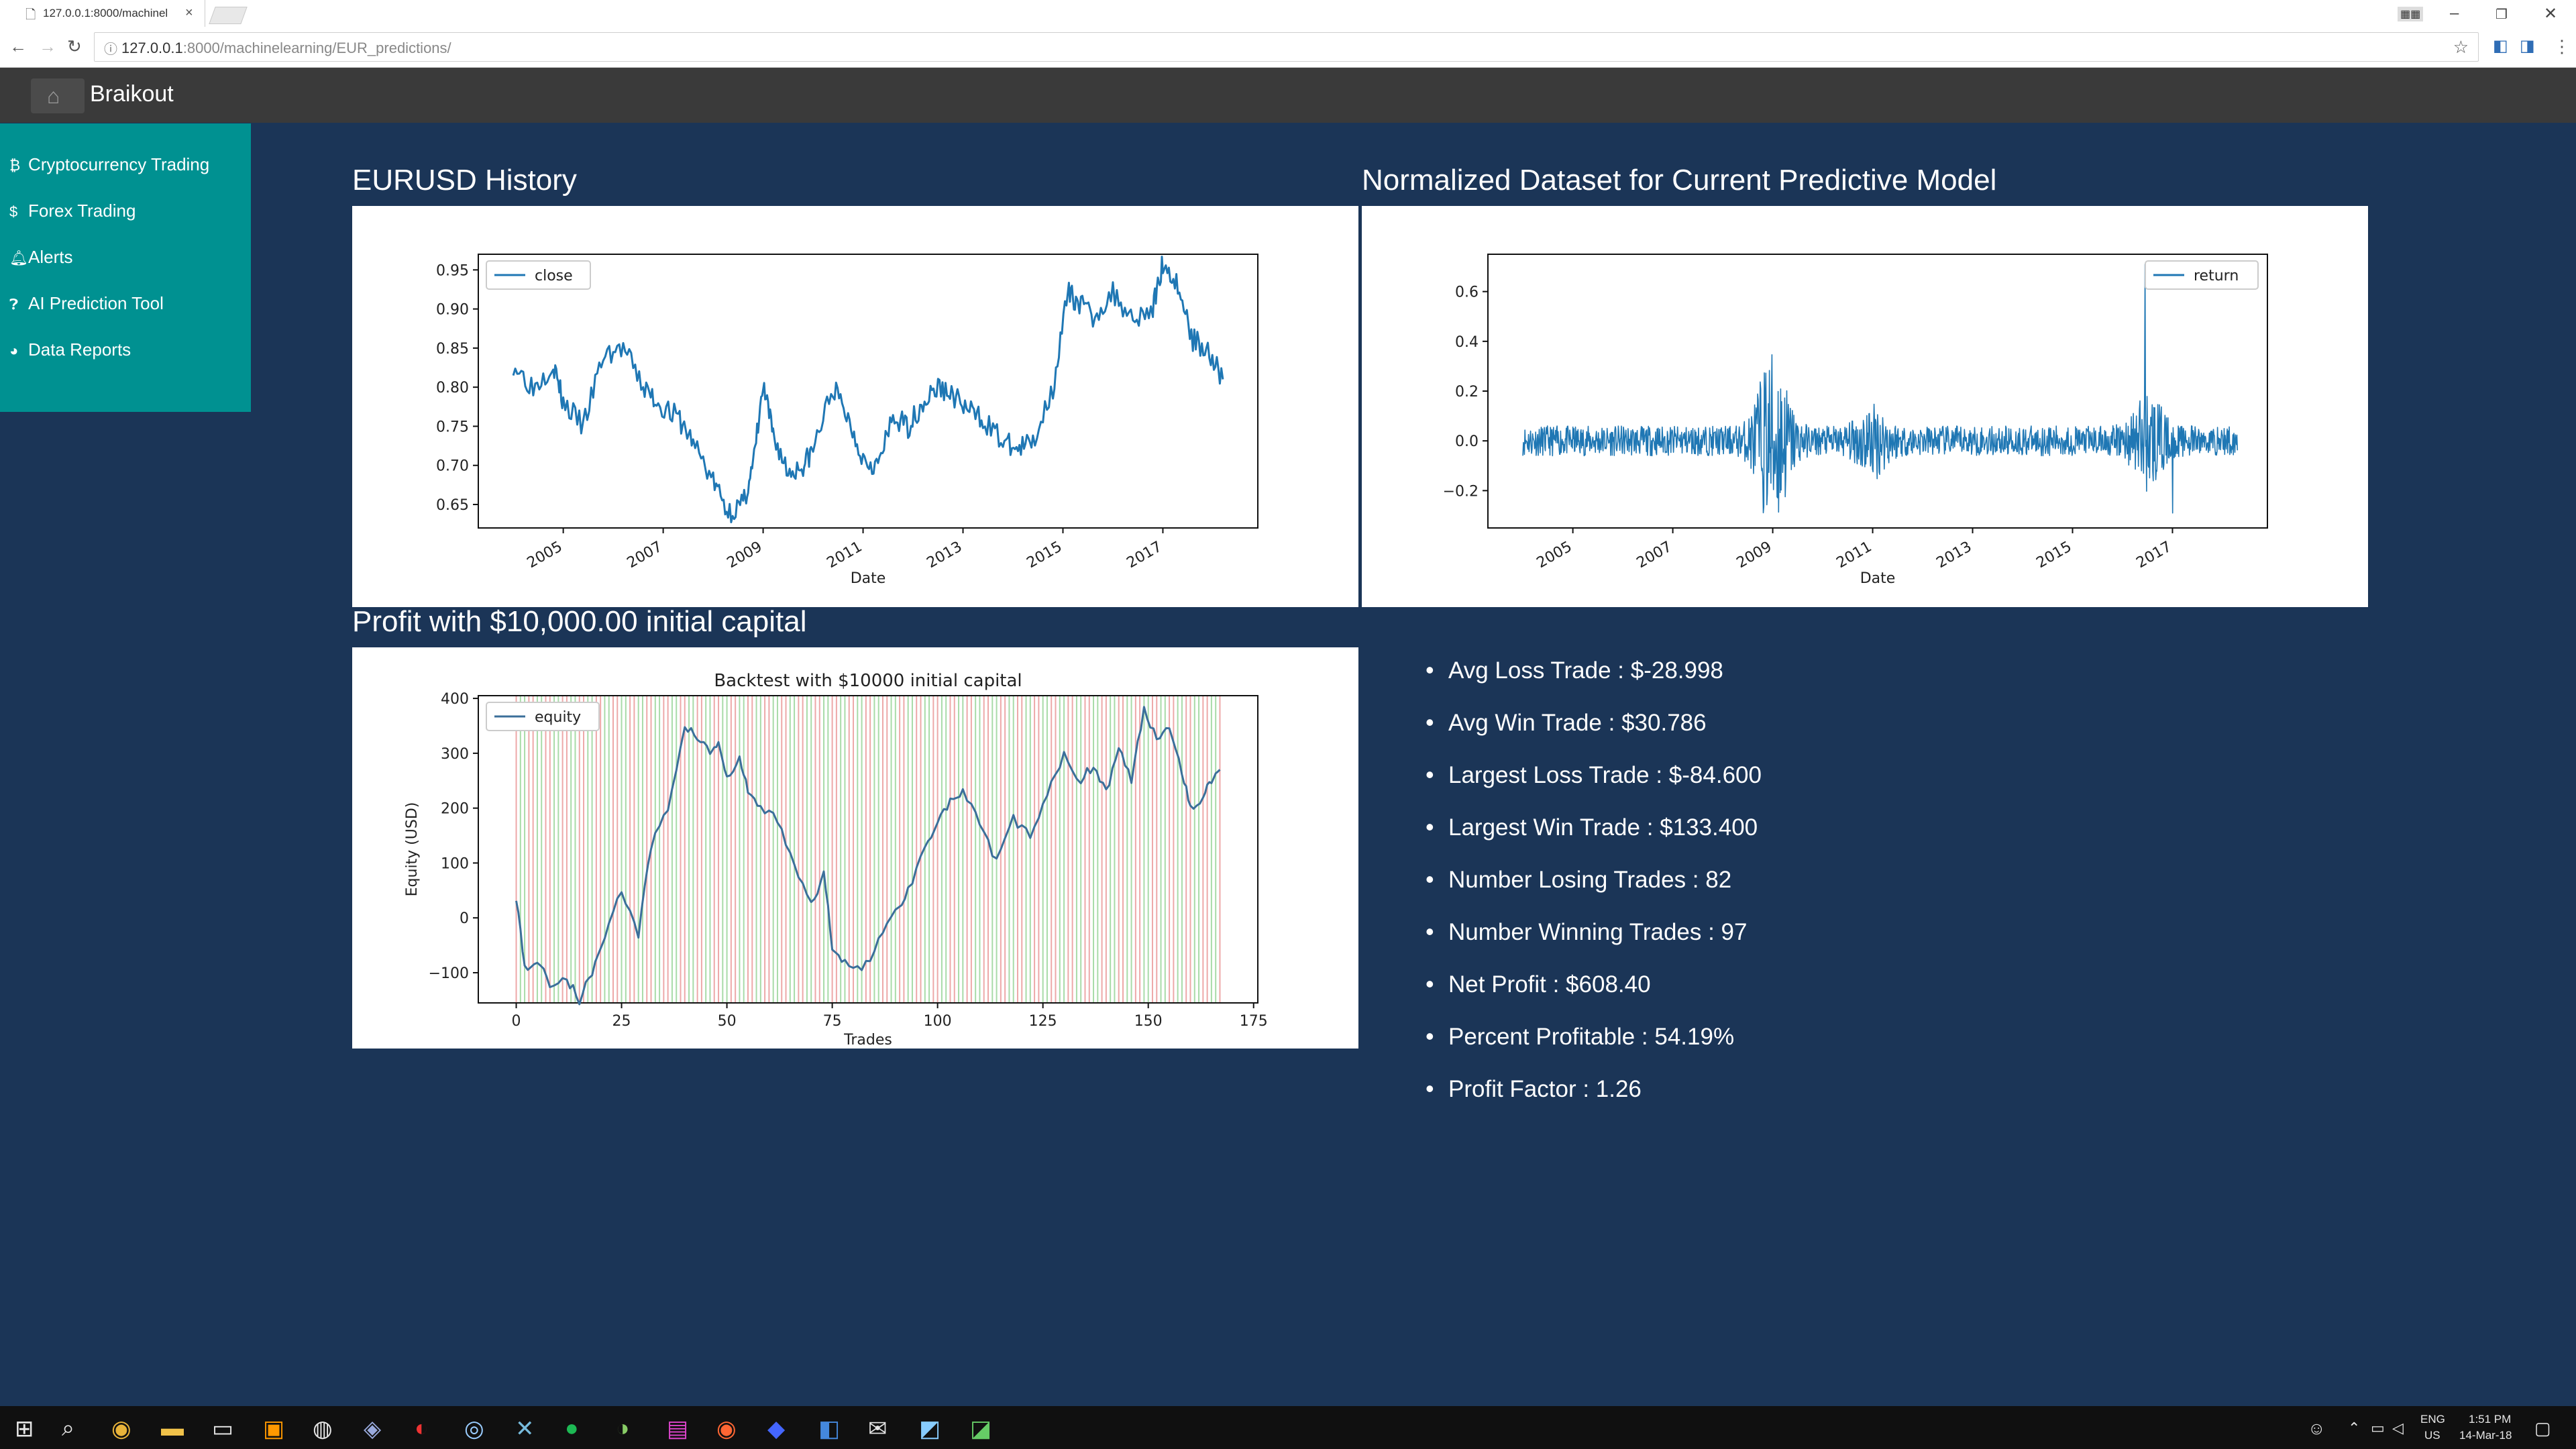 This screenshot has width=2576, height=1449. Describe the element at coordinates (930, 1428) in the screenshot. I see `app-icon: ◩` at that location.